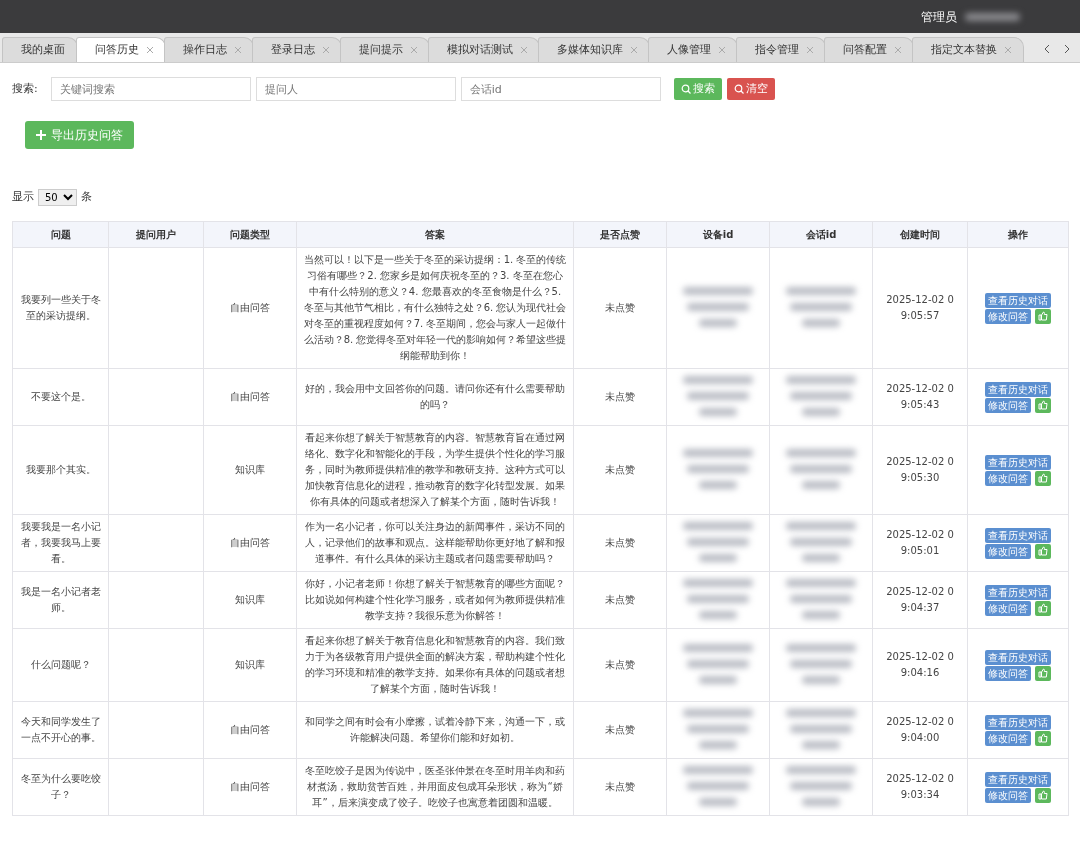  What do you see at coordinates (40, 49) in the screenshot?
I see `tab: 我的桌面` at bounding box center [40, 49].